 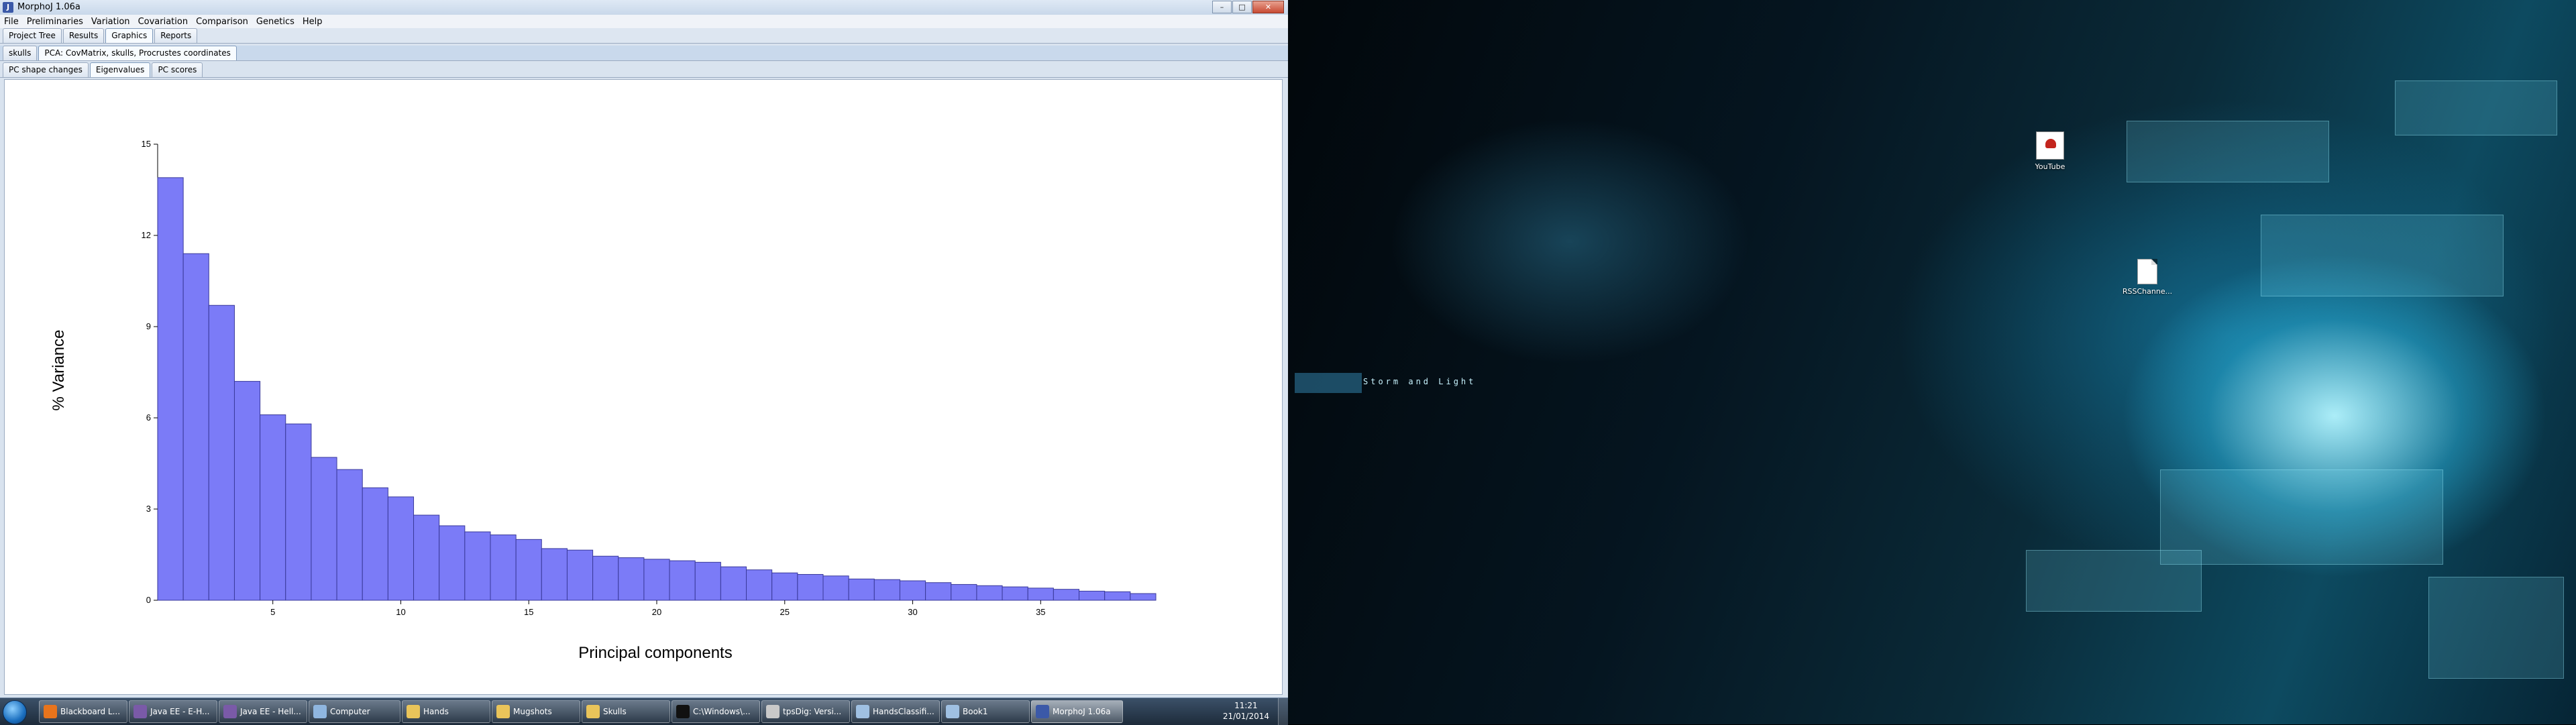 I want to click on menu-genetics: Genetics, so click(x=275, y=22).